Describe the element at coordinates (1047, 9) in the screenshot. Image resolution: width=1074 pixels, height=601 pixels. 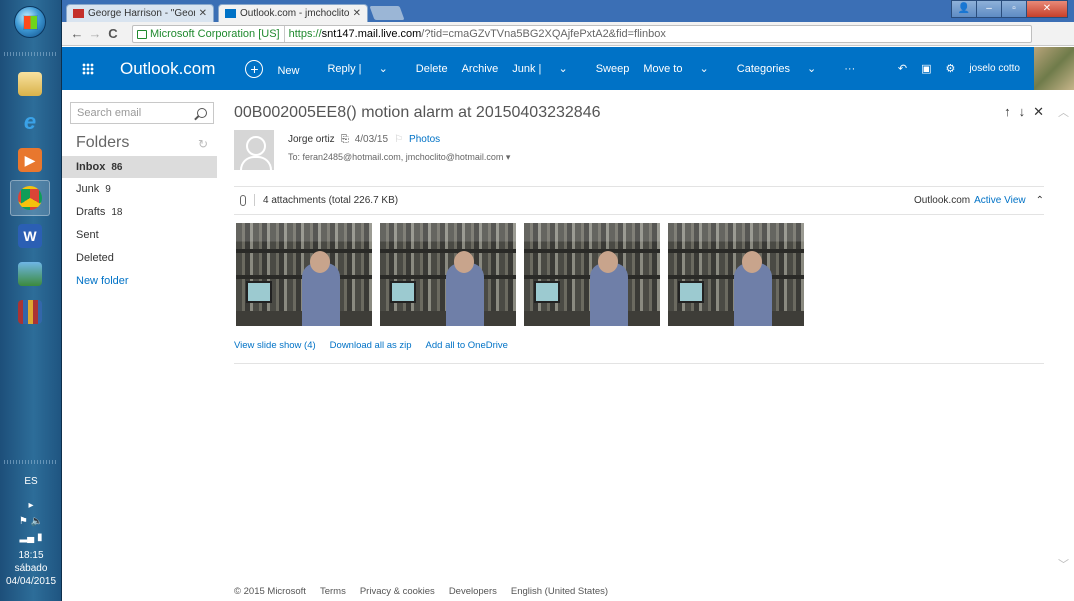
I see `close-window-button: ✕` at that location.